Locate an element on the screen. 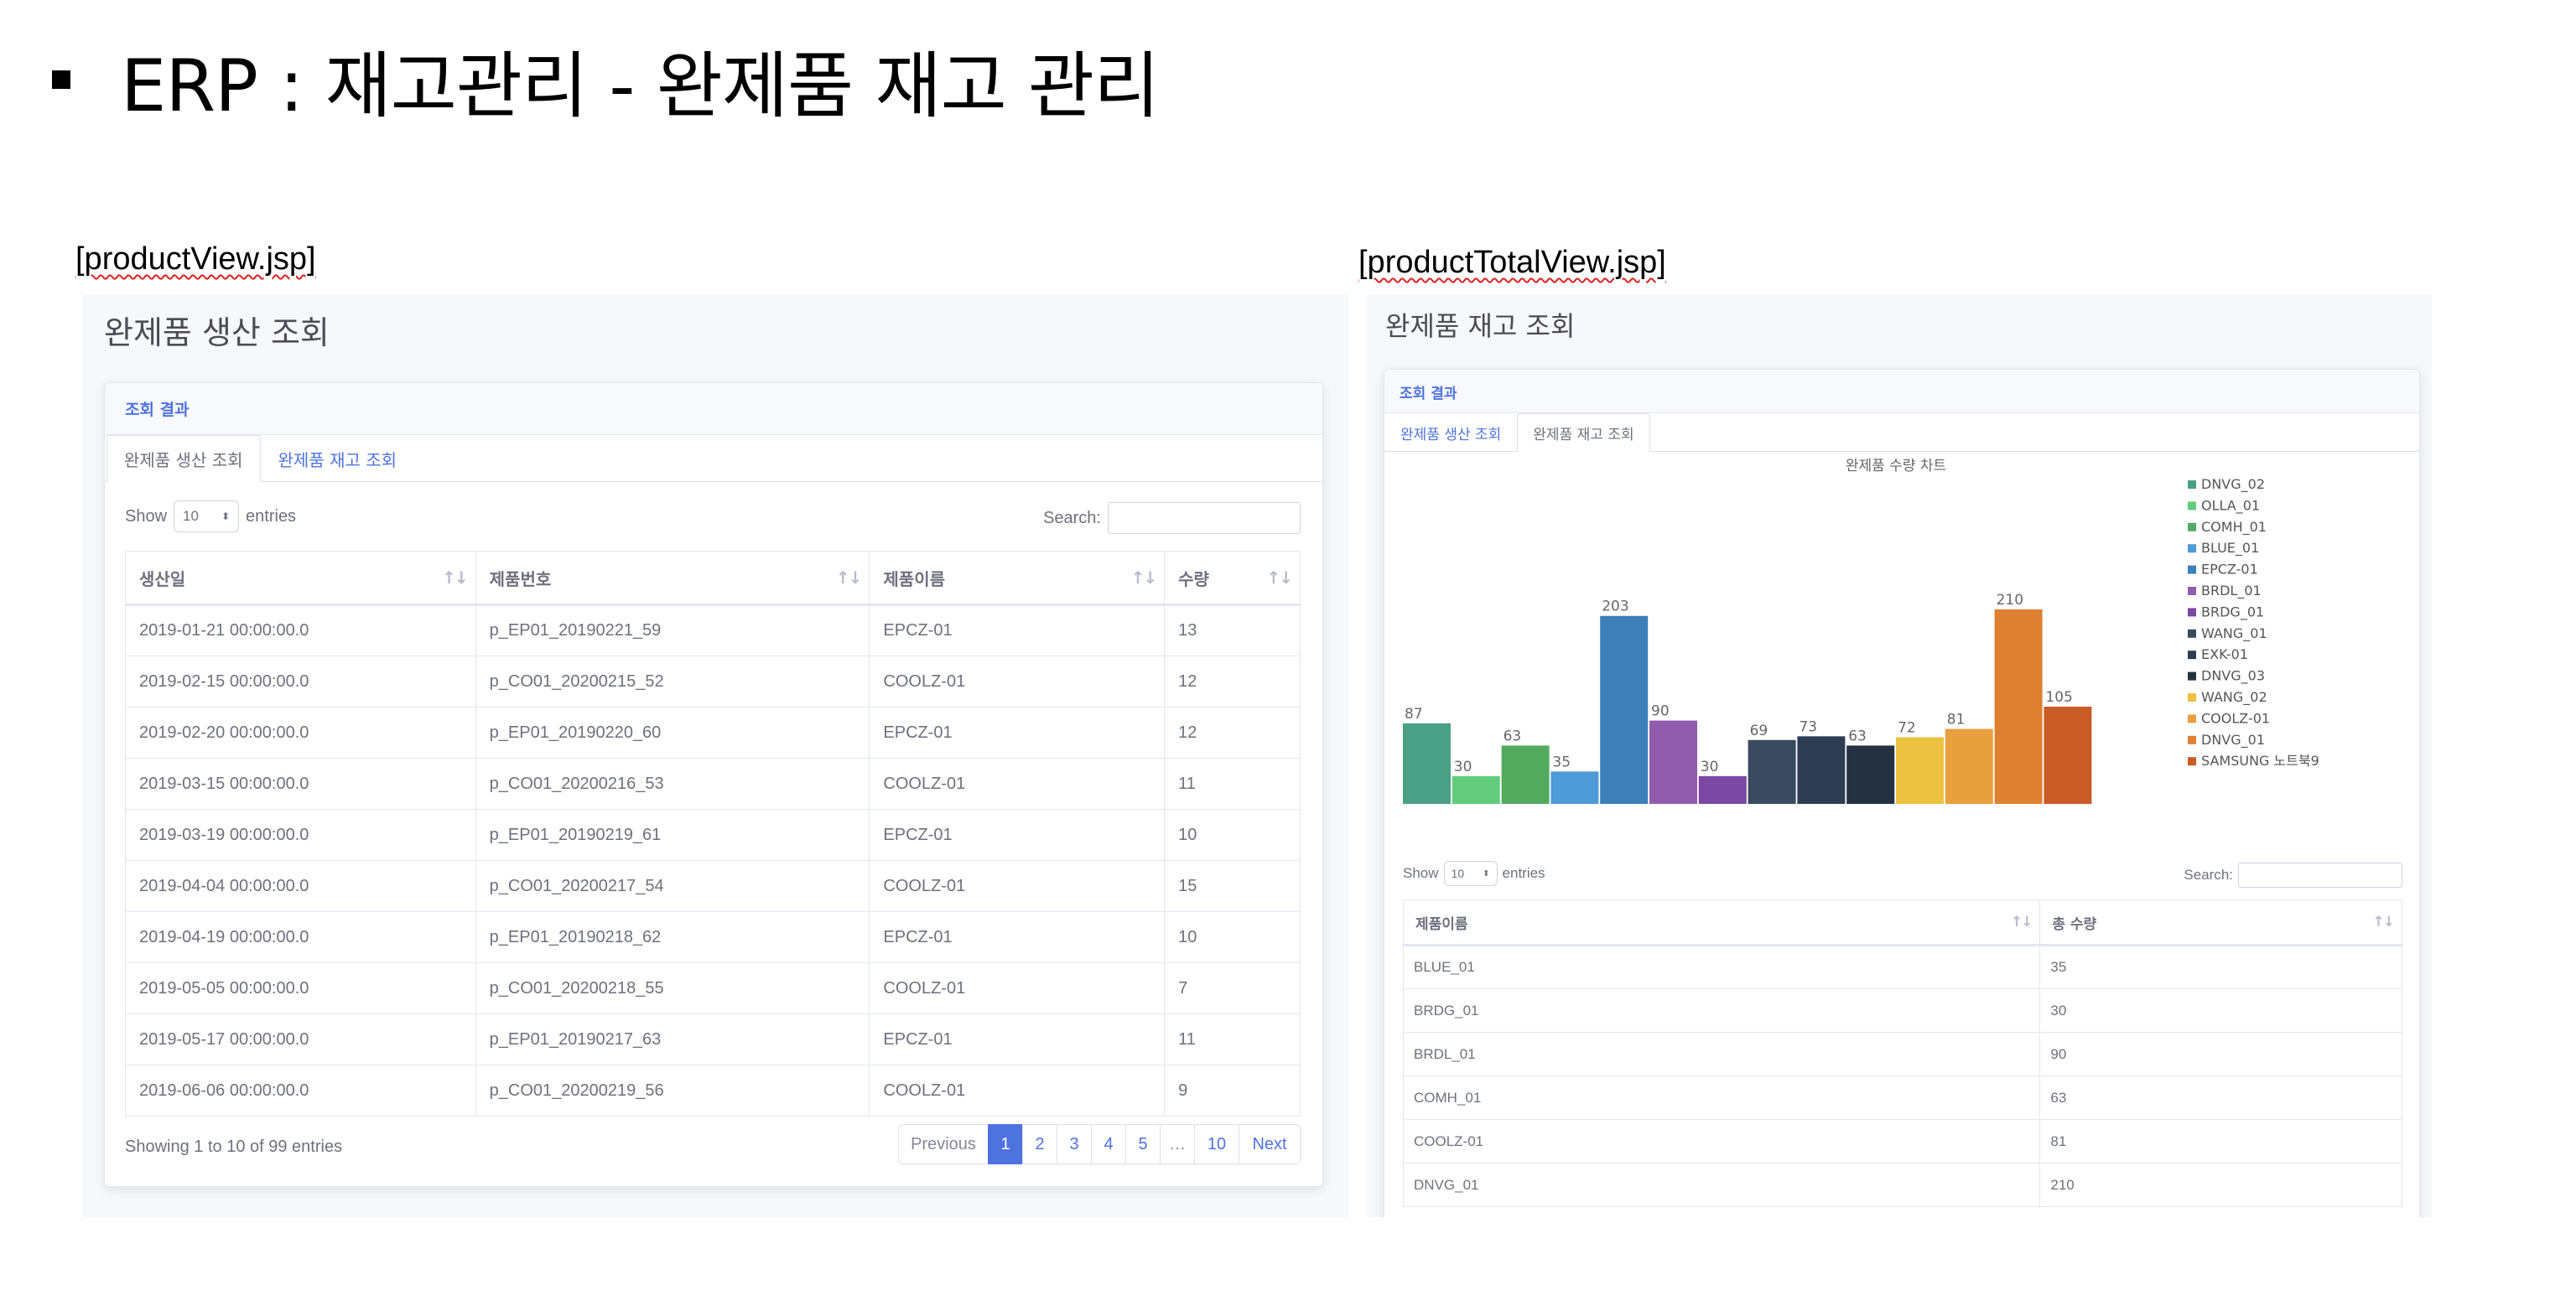  sort-asc-icon: ↑↓ is located at coordinates (2021, 922).